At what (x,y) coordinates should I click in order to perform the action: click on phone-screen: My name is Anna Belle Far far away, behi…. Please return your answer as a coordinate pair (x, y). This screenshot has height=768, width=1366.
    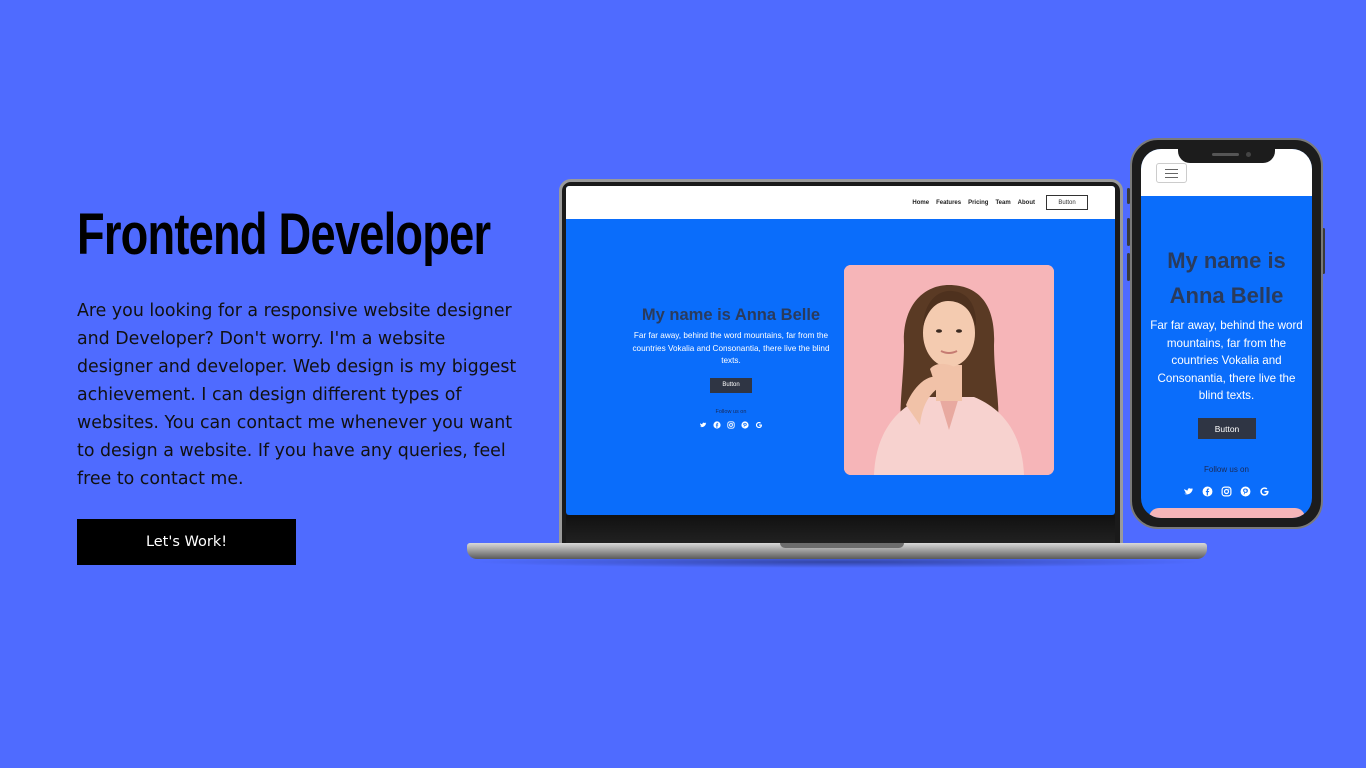
    Looking at the image, I should click on (1226, 333).